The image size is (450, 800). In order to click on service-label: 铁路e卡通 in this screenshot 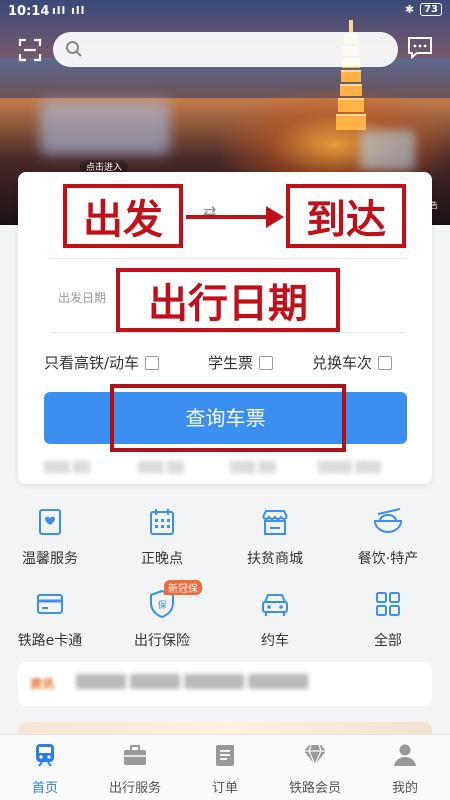, I will do `click(50, 641)`.